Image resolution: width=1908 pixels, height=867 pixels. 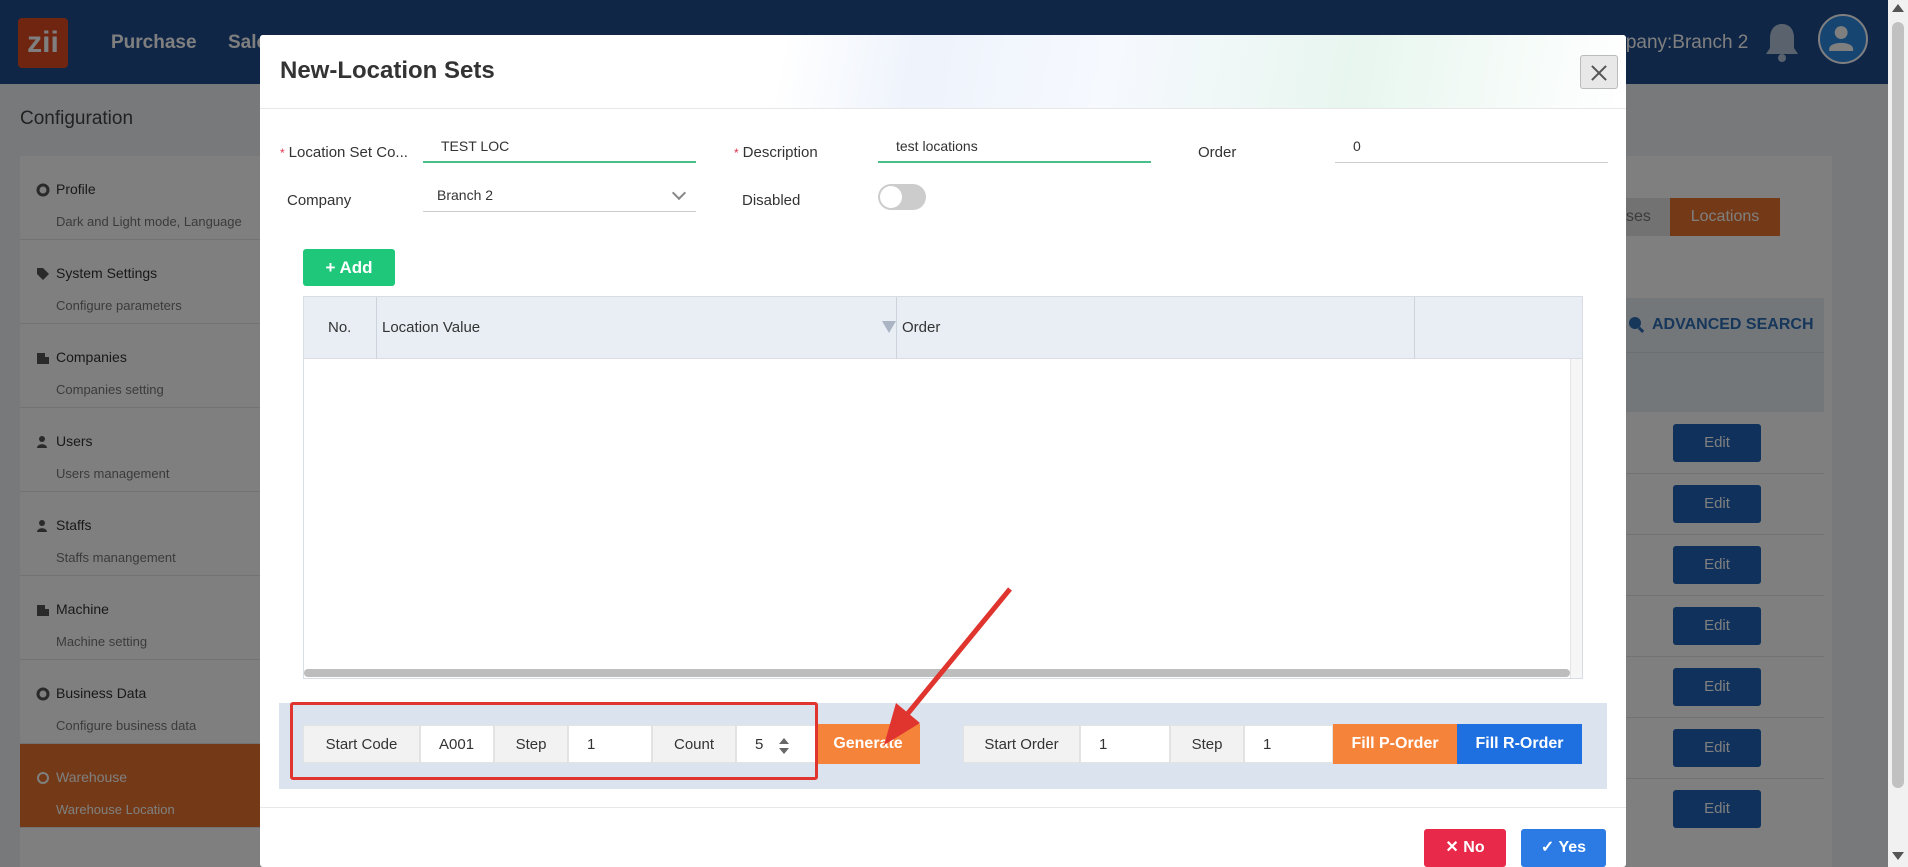 I want to click on company-select-value: Branch 2, so click(x=465, y=195).